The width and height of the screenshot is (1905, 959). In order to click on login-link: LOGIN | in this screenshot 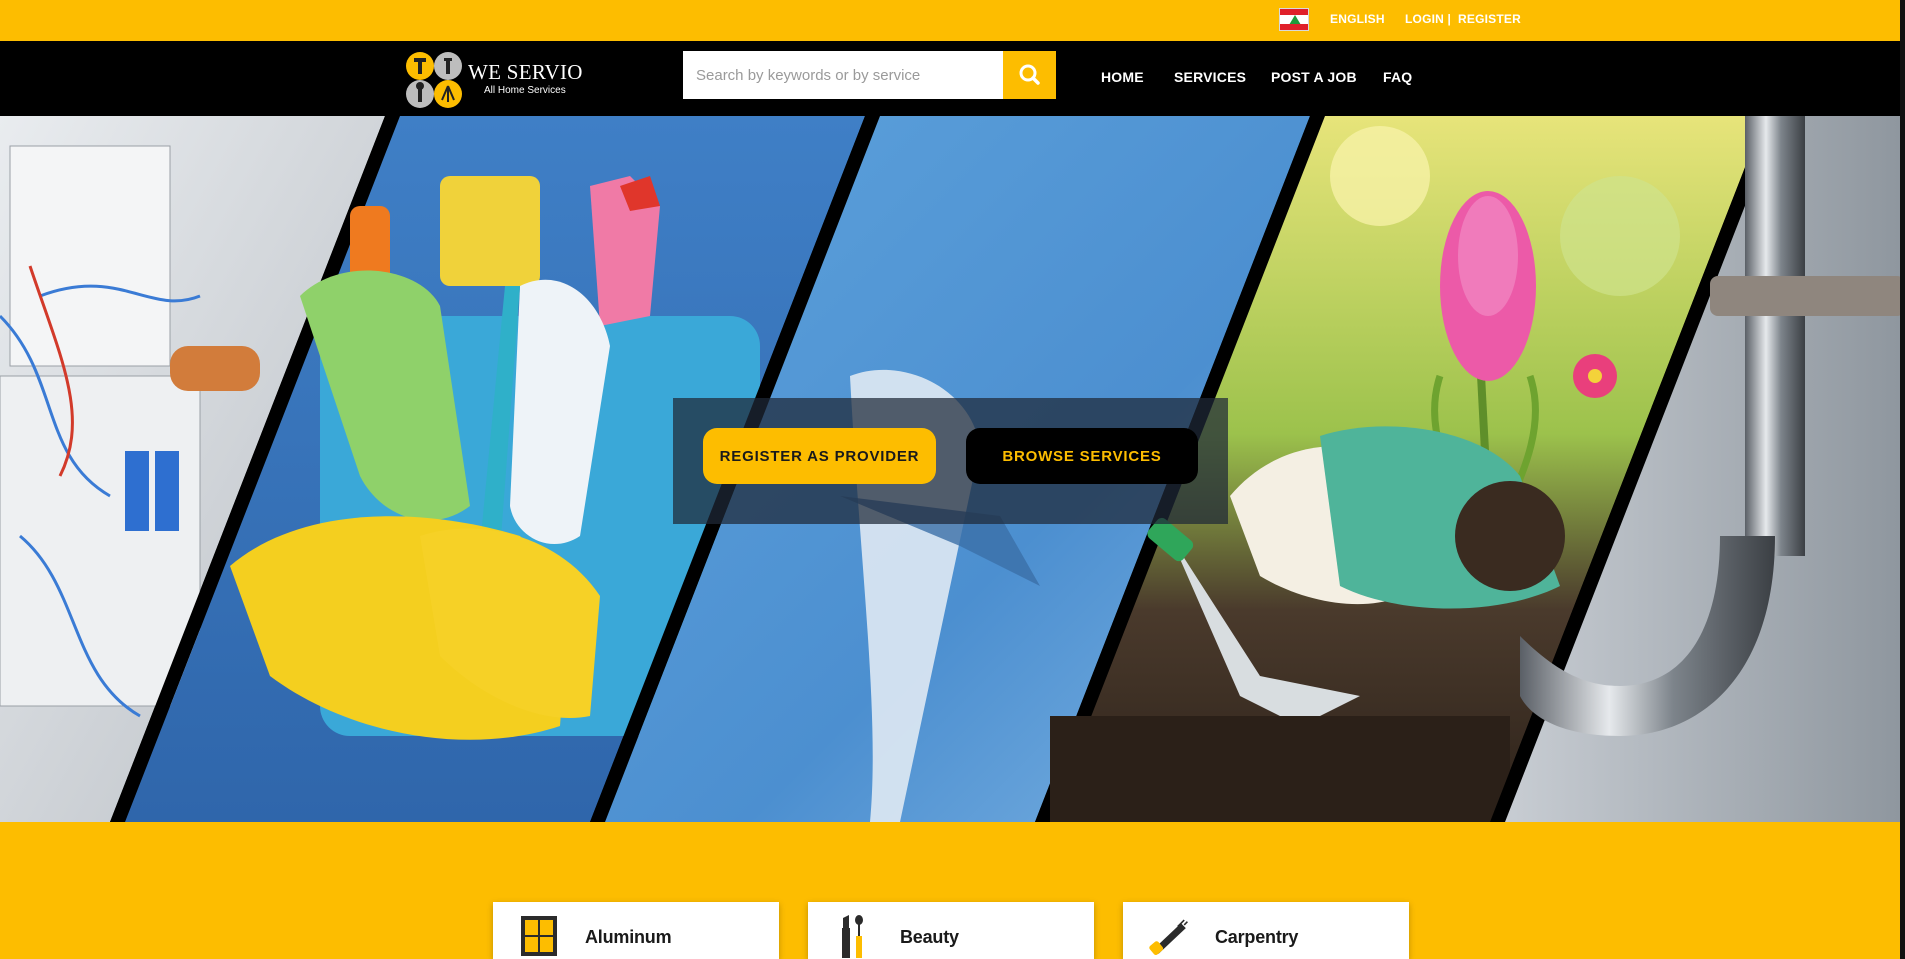, I will do `click(1428, 19)`.